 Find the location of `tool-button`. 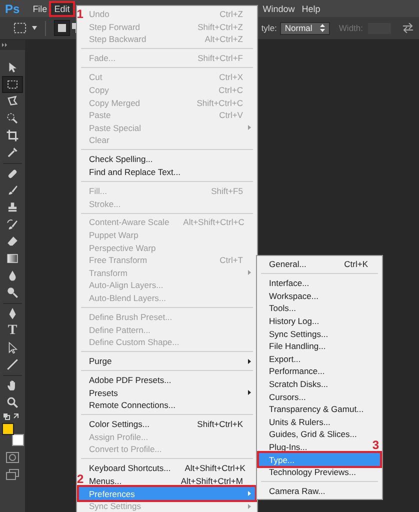

tool-button is located at coordinates (12, 84).